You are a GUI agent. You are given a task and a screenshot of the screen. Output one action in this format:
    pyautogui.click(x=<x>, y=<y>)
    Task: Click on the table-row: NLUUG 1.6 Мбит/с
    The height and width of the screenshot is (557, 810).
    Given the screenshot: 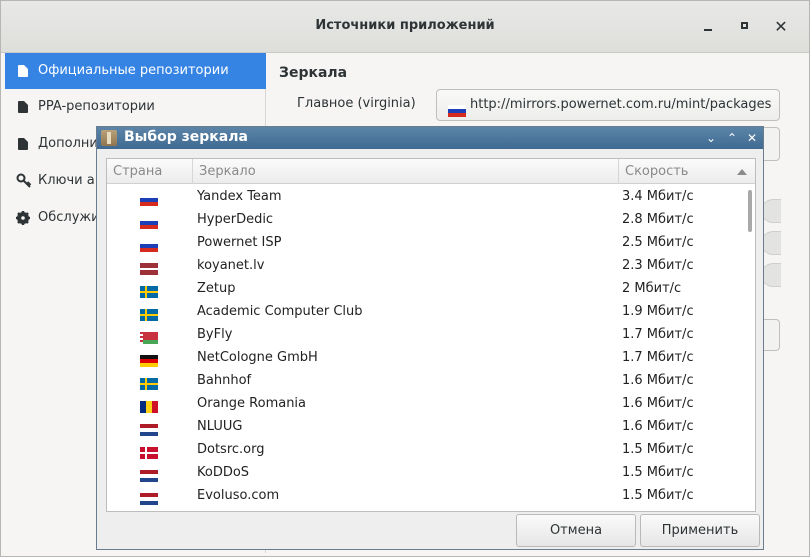 What is the action you would take?
    pyautogui.click(x=427, y=426)
    